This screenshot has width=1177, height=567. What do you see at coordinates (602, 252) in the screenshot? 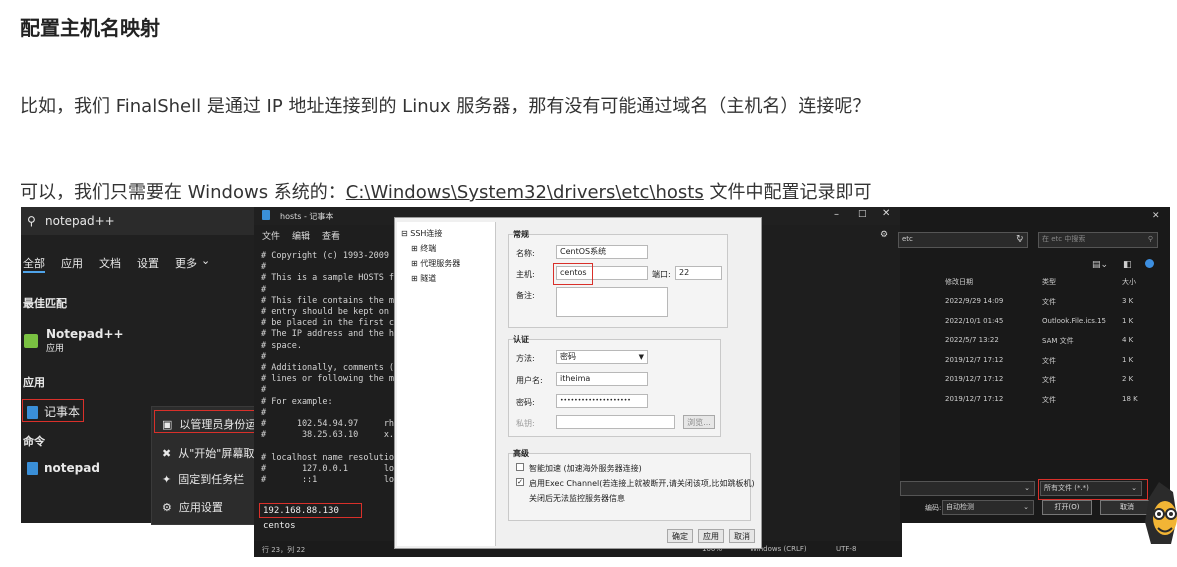
I see `name-input: CentOS系统` at bounding box center [602, 252].